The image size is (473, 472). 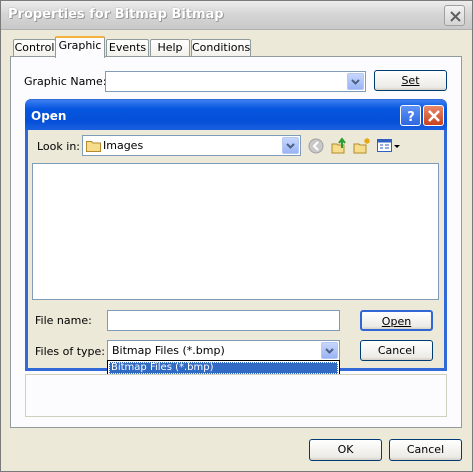 I want to click on open-button: Open, so click(x=396, y=320).